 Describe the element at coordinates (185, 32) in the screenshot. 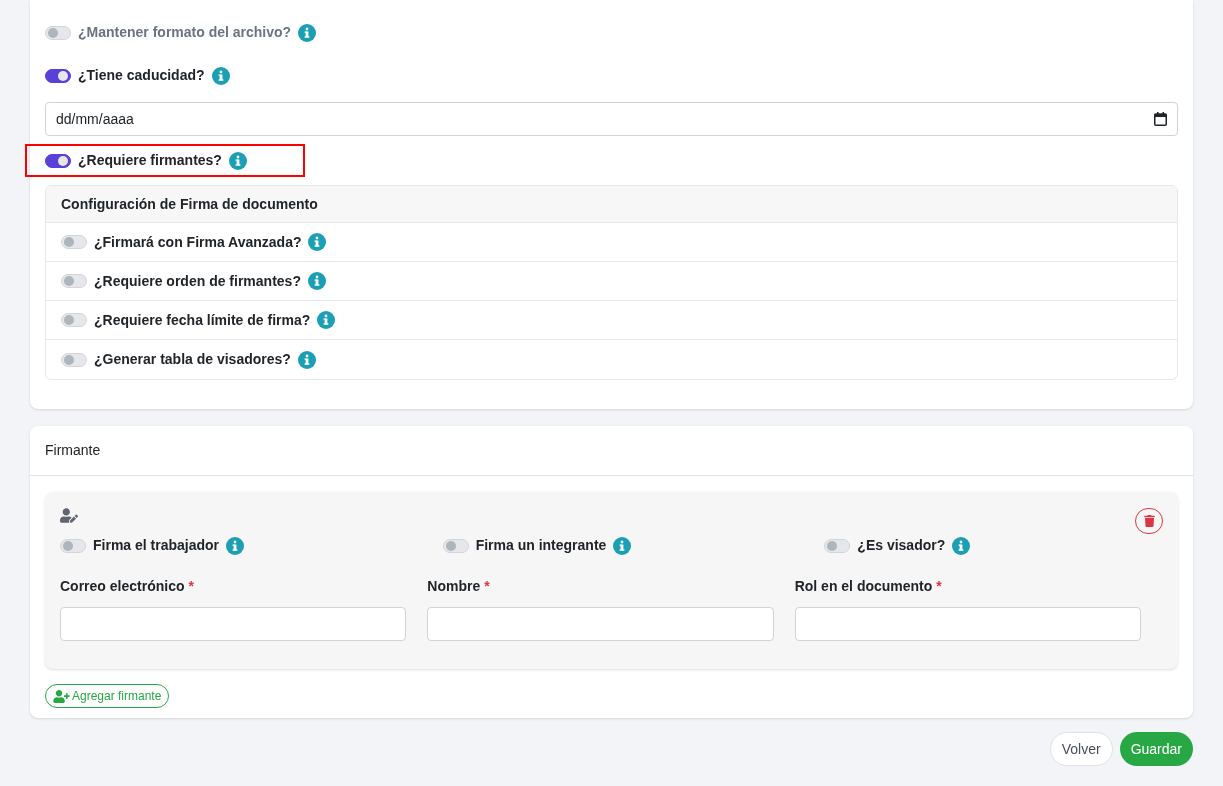

I see `toggle-label: ¿Mantener formato del archivo?` at that location.